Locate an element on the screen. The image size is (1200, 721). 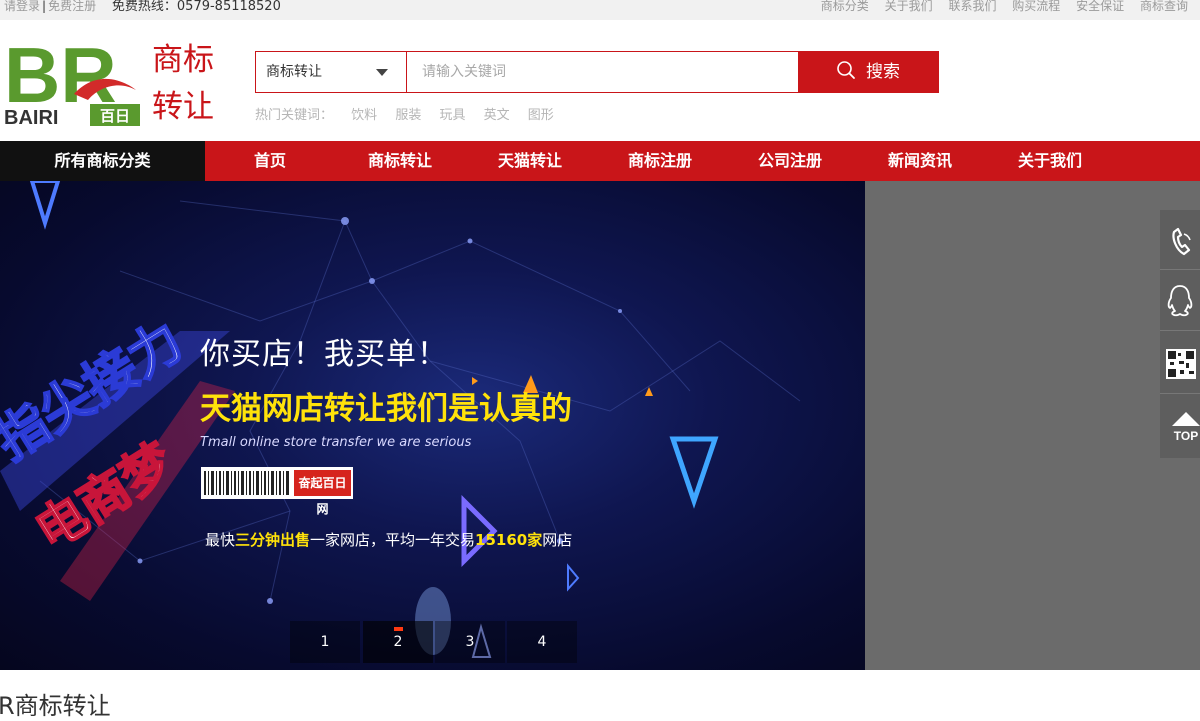
nav-item-news: 新闻资讯 is located at coordinates (920, 161).